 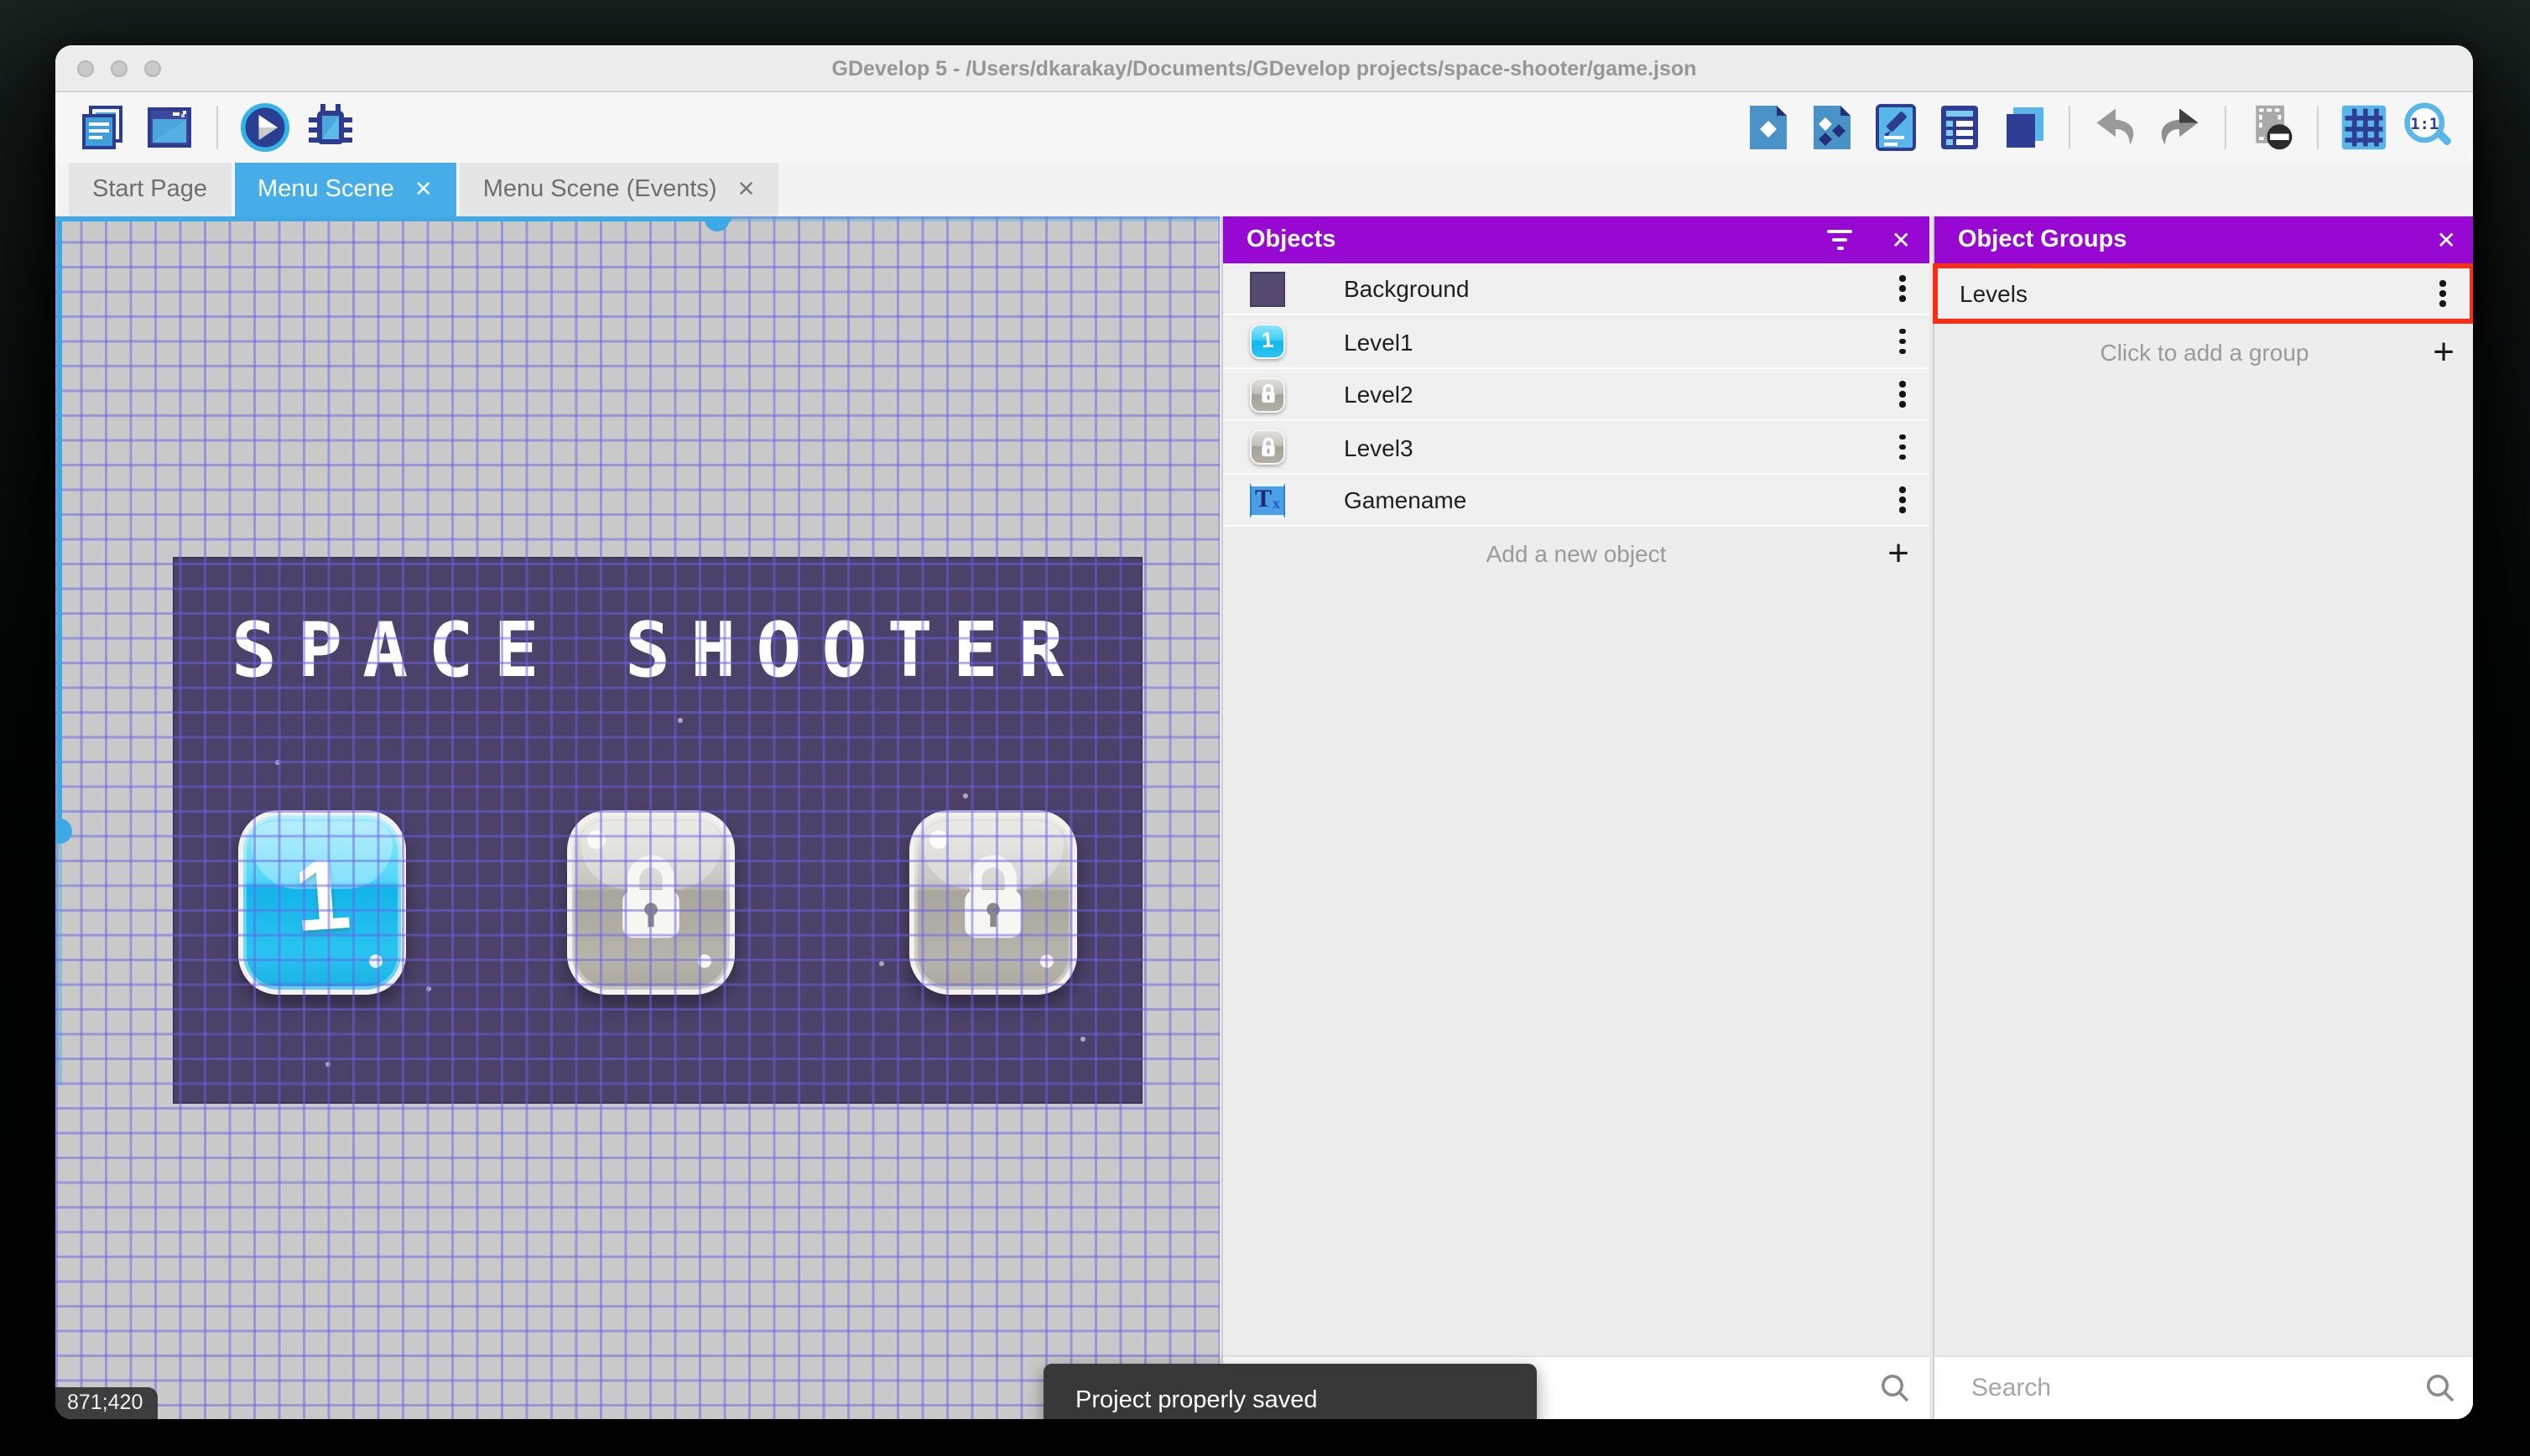 I want to click on add-object-row: Add a new object +, so click(x=1576, y=553).